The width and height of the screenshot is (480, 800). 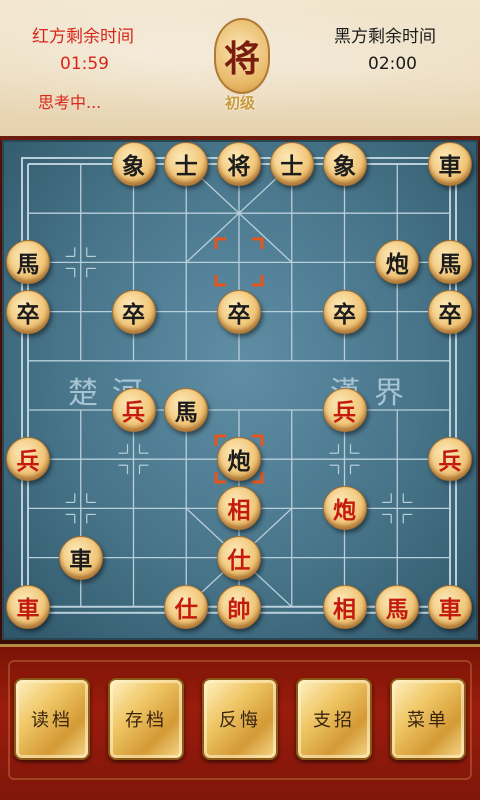 What do you see at coordinates (428, 719) in the screenshot?
I see `menu-button: 菜单` at bounding box center [428, 719].